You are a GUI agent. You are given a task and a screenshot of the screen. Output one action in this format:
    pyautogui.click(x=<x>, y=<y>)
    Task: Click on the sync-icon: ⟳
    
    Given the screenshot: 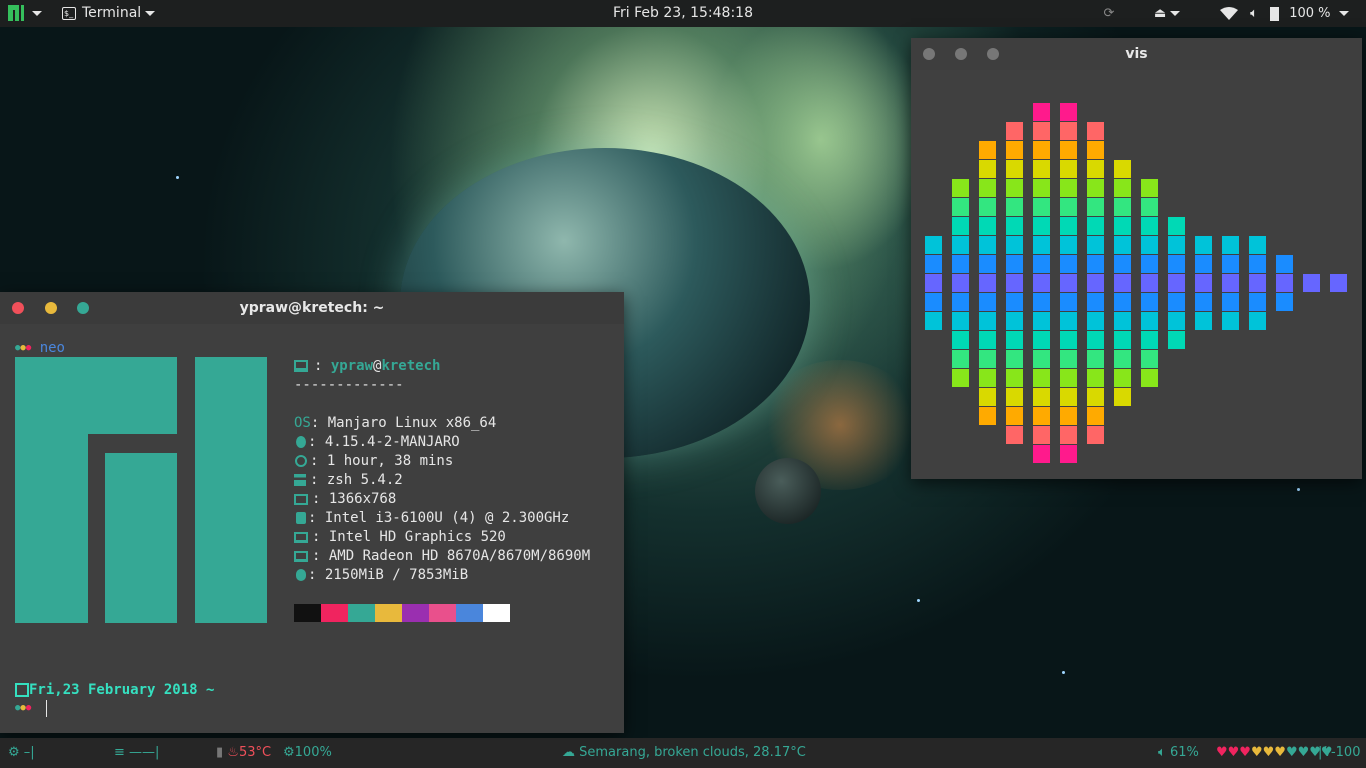 What is the action you would take?
    pyautogui.click(x=1109, y=13)
    